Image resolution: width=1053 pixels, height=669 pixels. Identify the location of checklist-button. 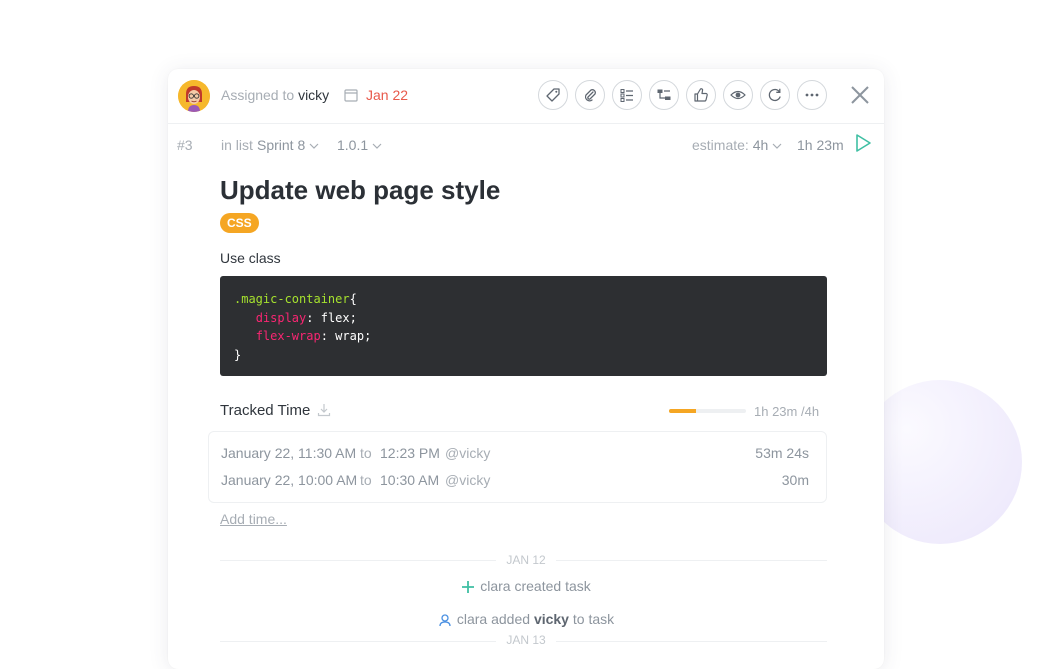
(627, 95).